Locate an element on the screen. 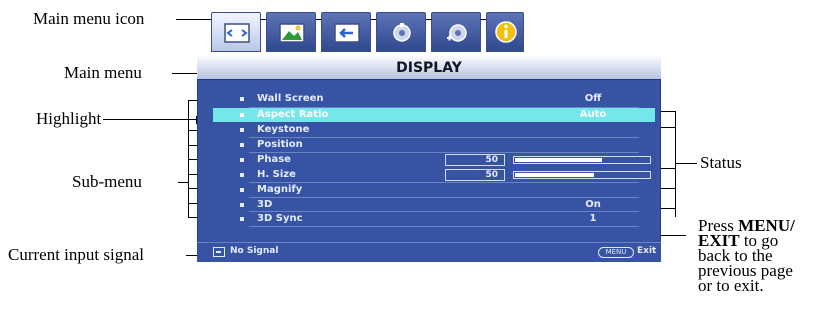  information-icon is located at coordinates (506, 32).